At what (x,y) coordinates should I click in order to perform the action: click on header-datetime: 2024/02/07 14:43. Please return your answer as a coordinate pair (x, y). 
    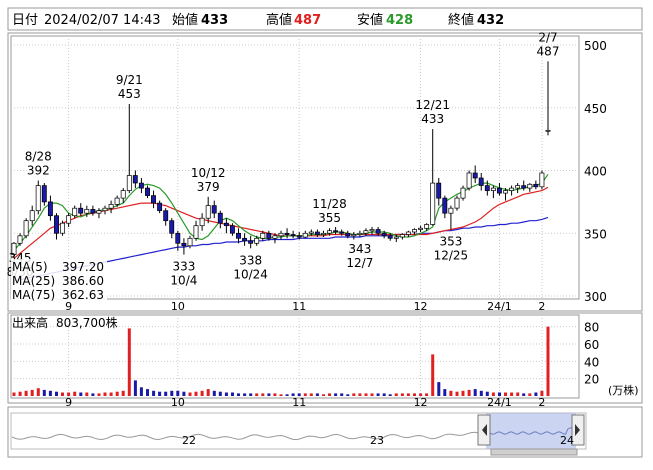
    Looking at the image, I should click on (102, 20).